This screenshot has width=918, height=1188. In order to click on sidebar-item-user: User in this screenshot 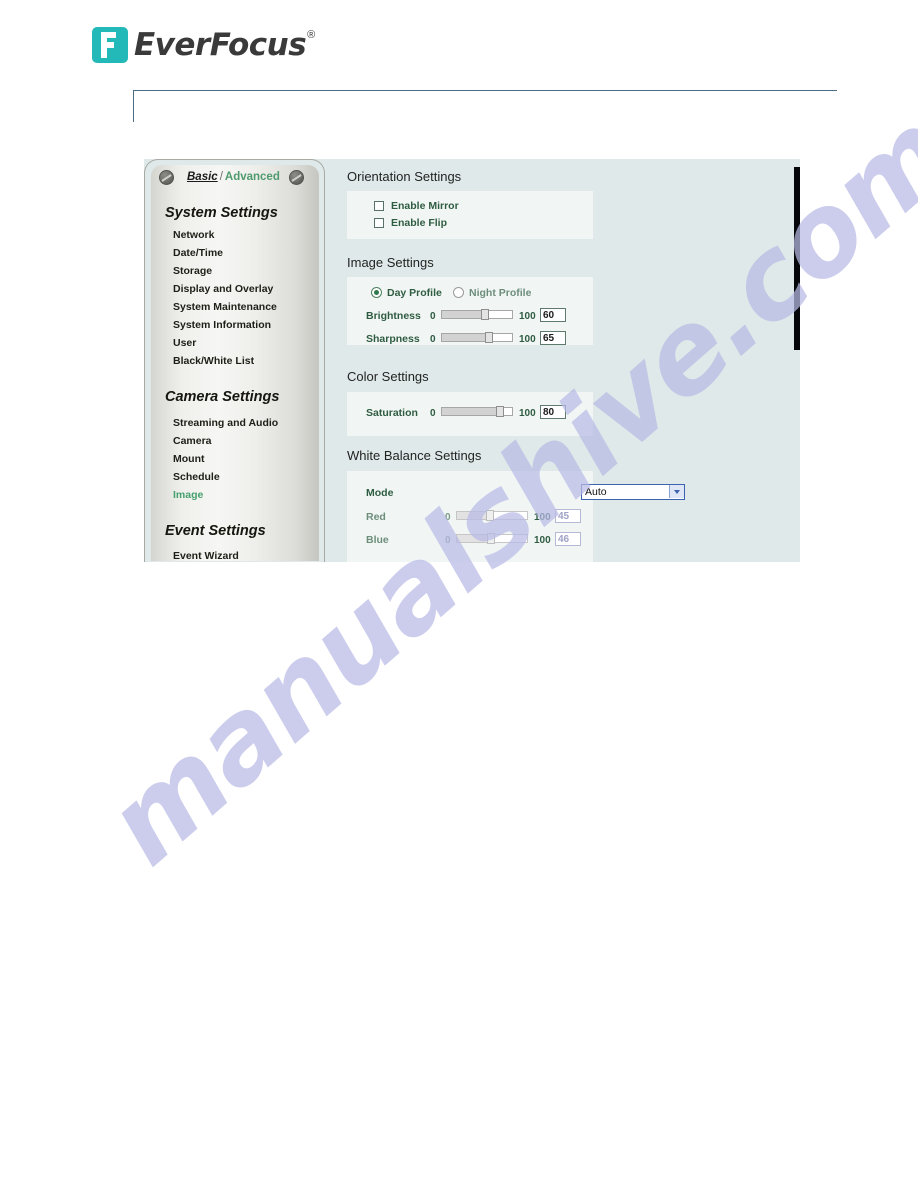, I will do `click(184, 343)`.